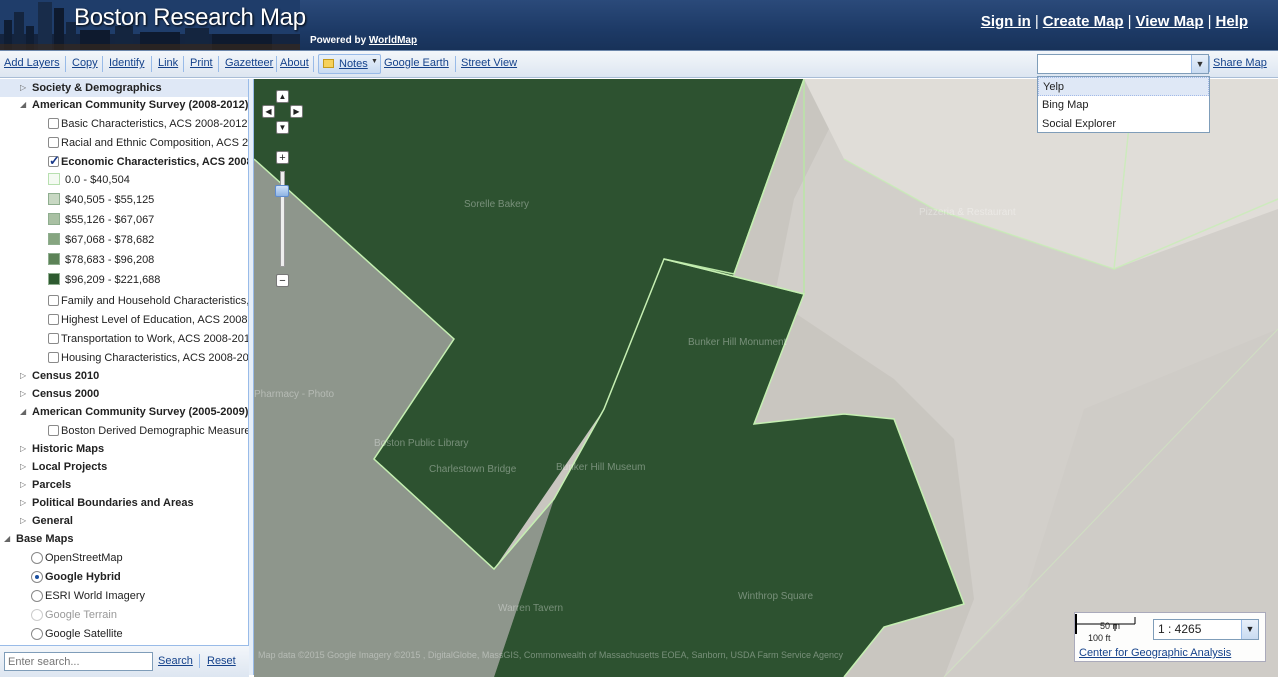 The height and width of the screenshot is (677, 1278). What do you see at coordinates (416, 63) in the screenshot?
I see `google-earth-button: Google Earth` at bounding box center [416, 63].